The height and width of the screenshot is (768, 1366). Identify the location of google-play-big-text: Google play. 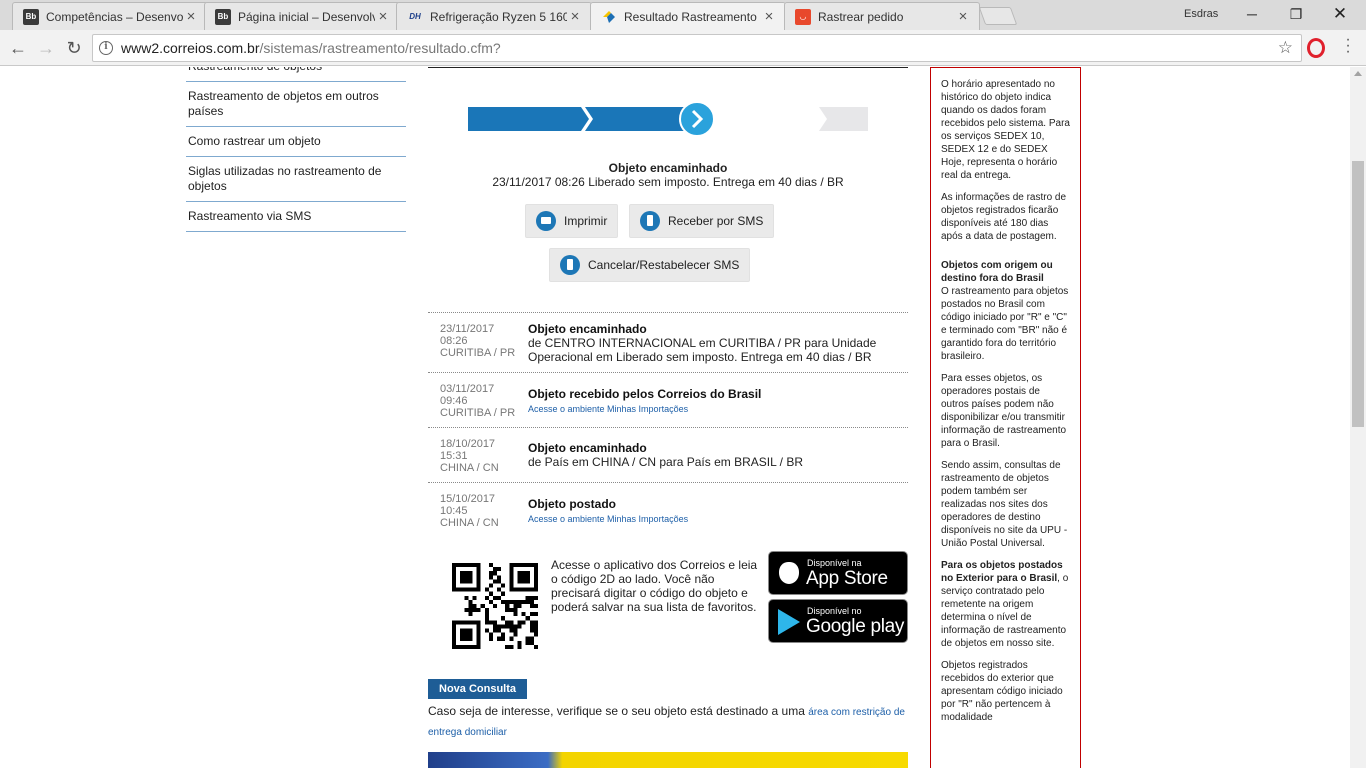
(855, 626).